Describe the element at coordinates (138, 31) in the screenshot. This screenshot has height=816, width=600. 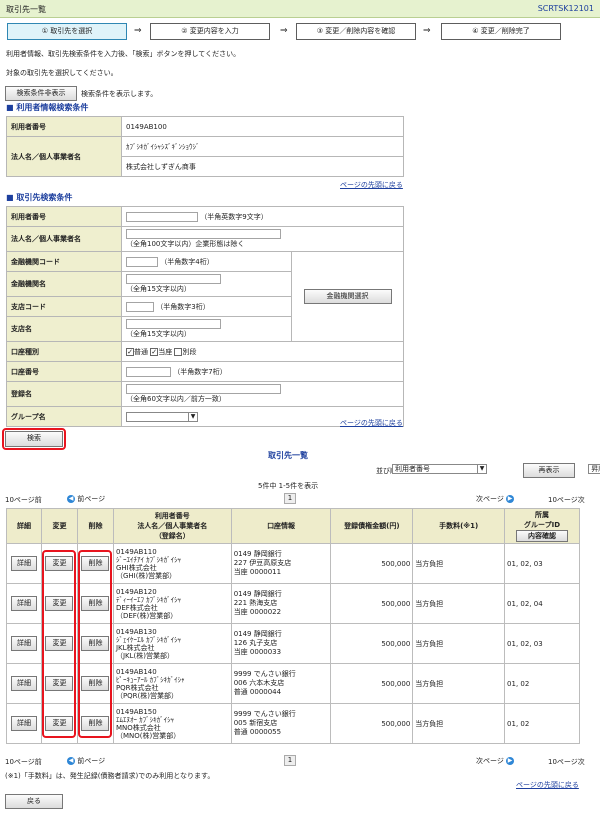
I see `step-arrow: ⇒` at that location.